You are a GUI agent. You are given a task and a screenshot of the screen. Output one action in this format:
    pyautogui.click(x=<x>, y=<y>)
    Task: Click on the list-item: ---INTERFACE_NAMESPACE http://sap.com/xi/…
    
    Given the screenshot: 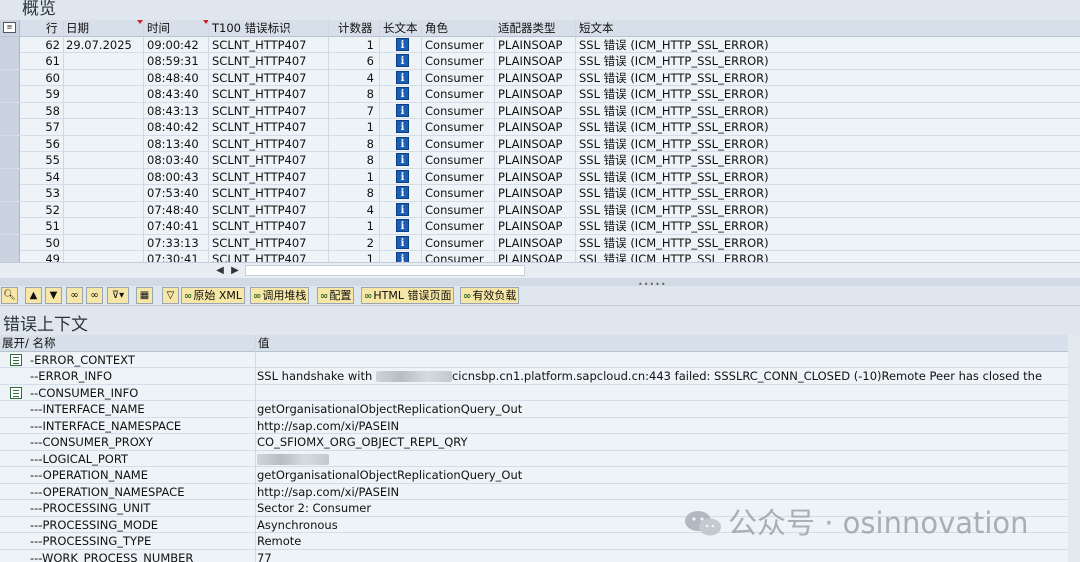 What is the action you would take?
    pyautogui.click(x=534, y=426)
    